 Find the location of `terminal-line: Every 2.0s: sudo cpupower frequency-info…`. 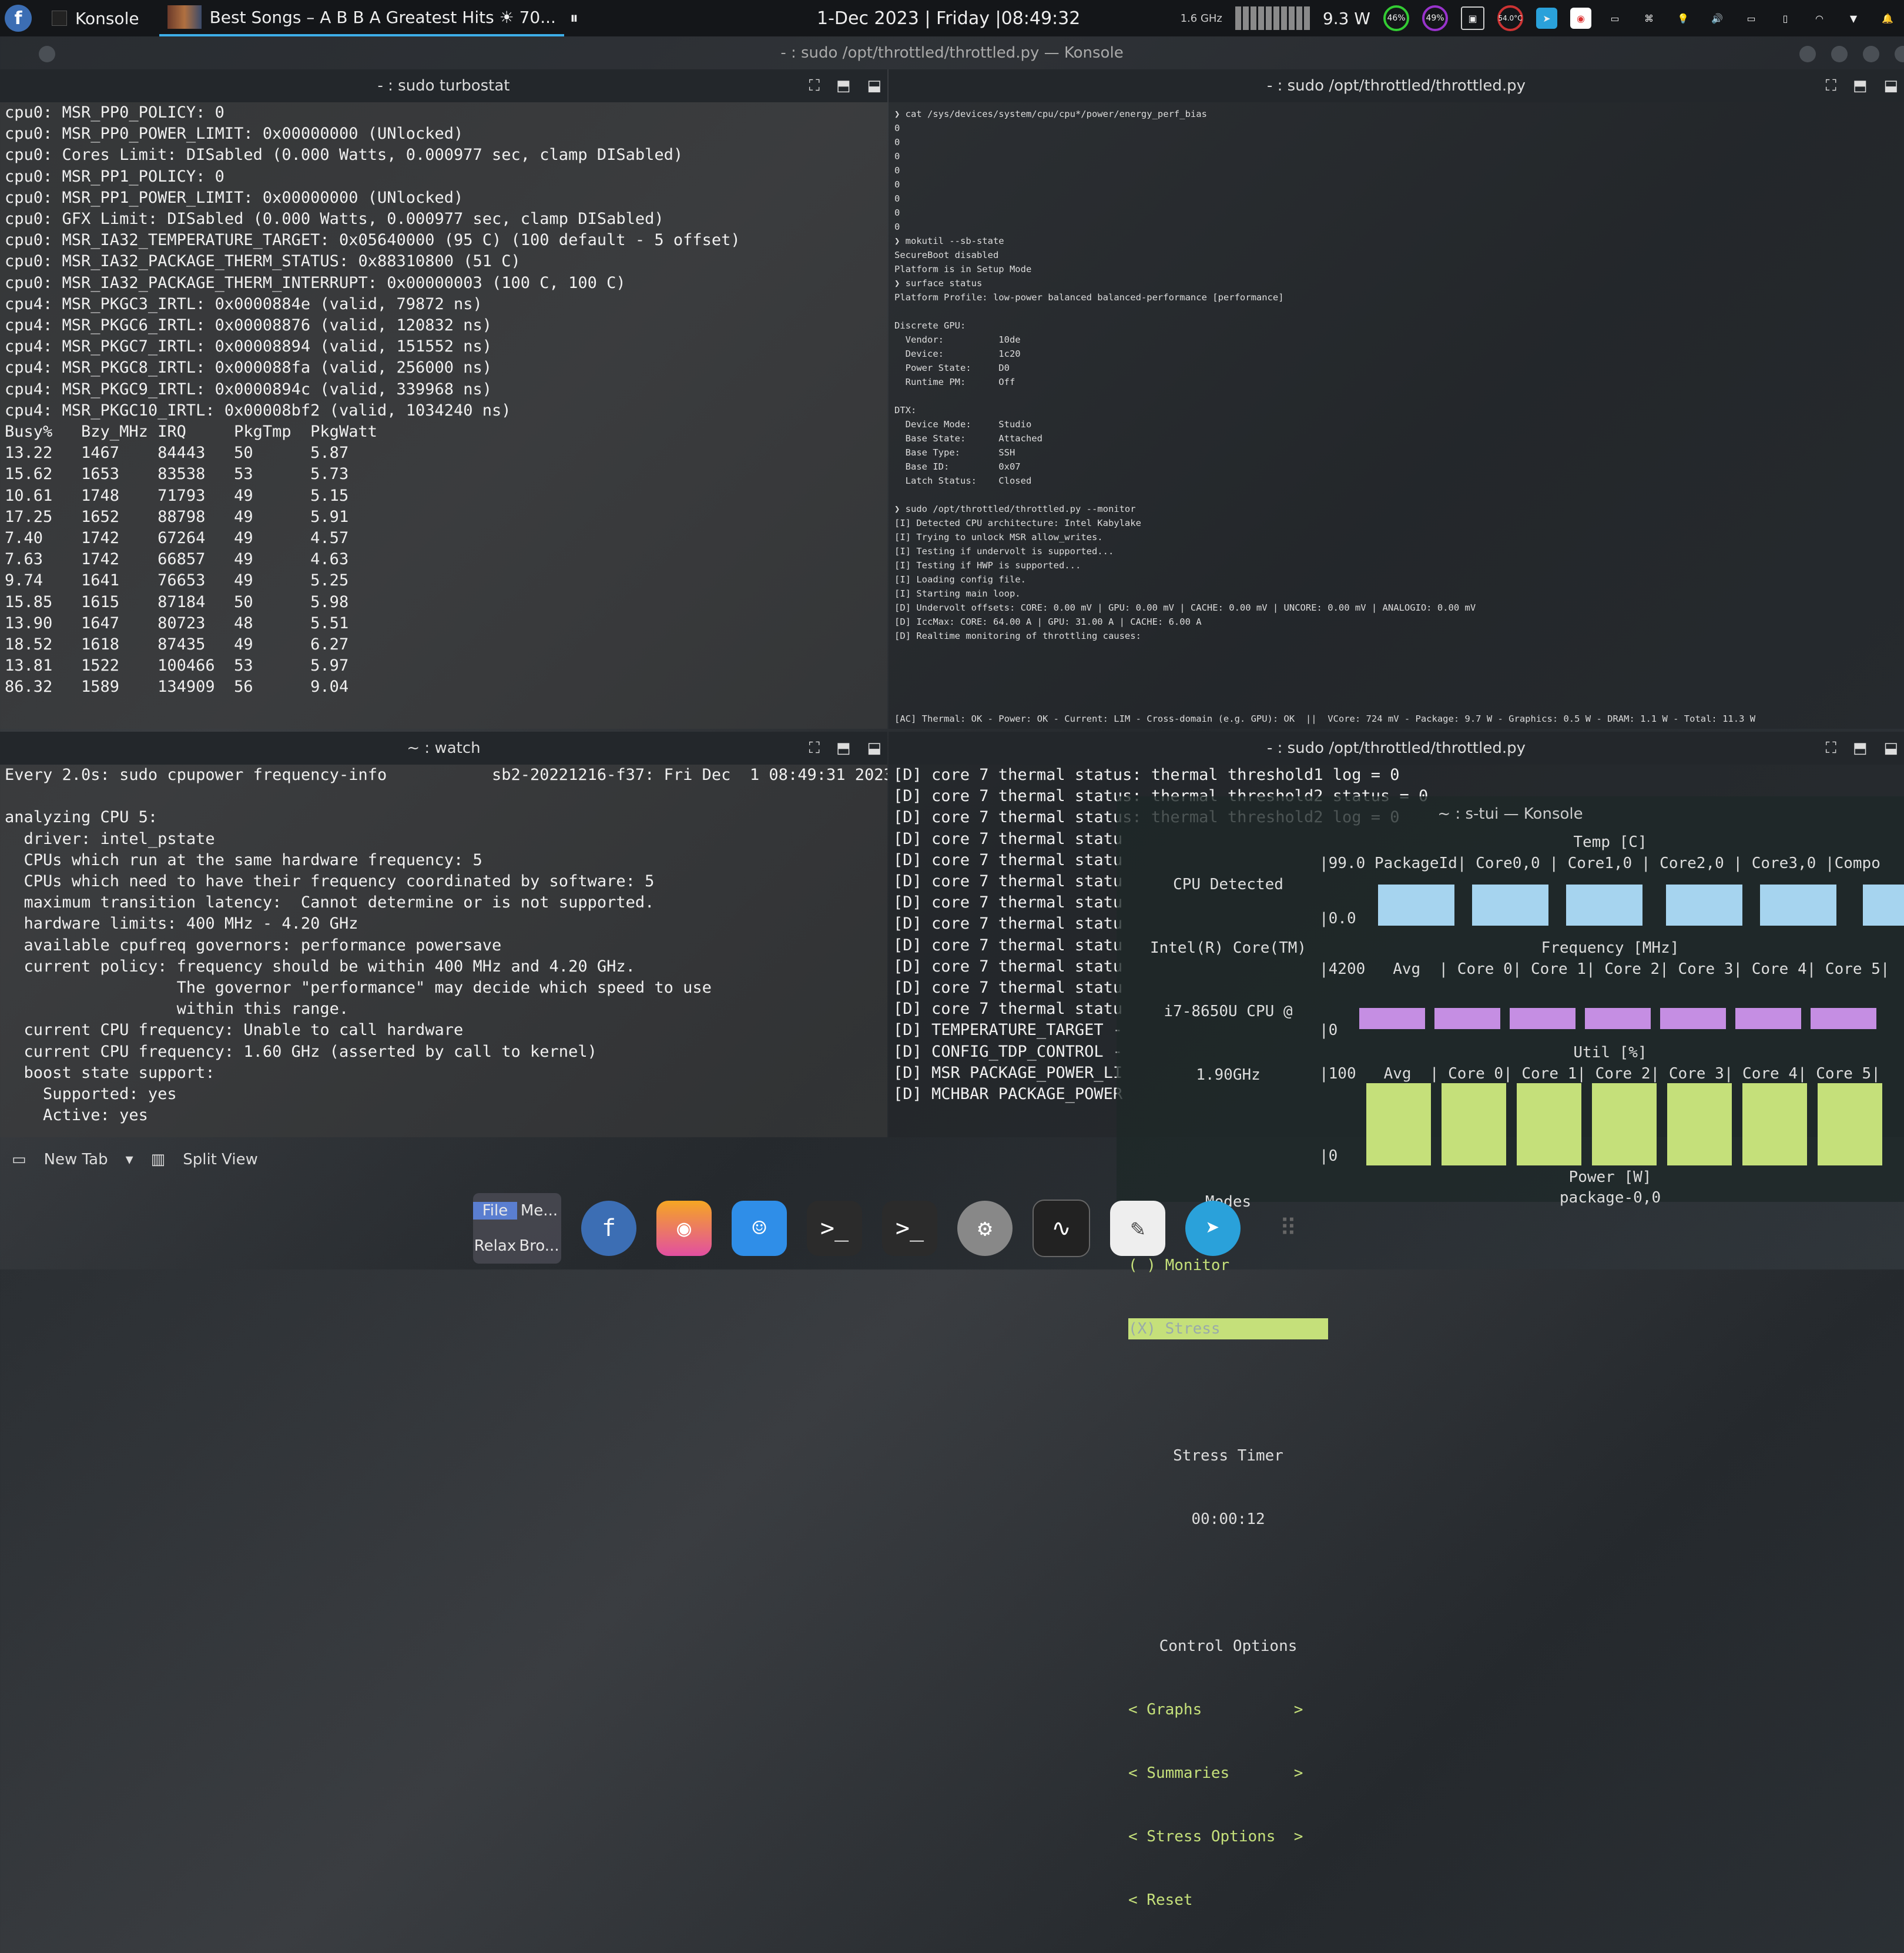

terminal-line: Every 2.0s: sudo cpupower frequency-info… is located at coordinates (446, 775).